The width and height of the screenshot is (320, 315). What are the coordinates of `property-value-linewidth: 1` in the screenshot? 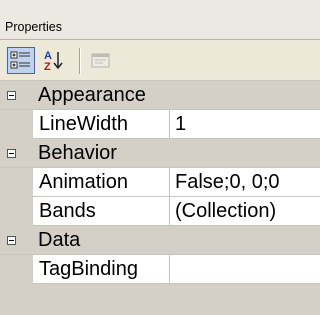 It's located at (245, 124).